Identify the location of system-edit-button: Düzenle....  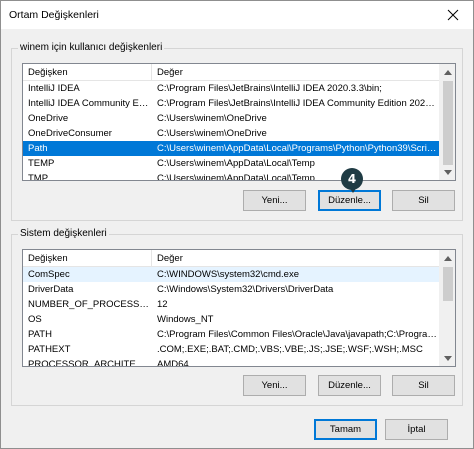
(349, 385).